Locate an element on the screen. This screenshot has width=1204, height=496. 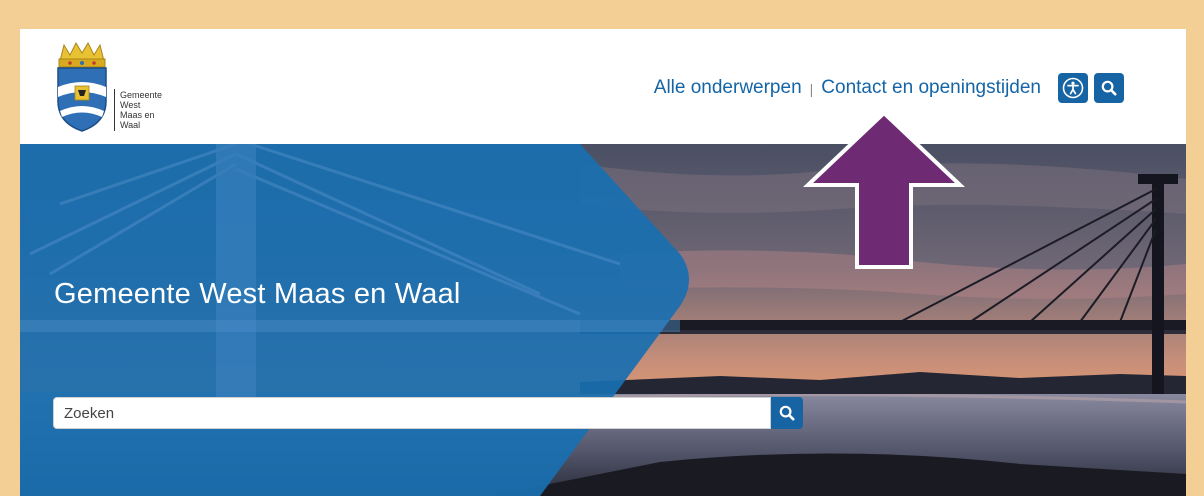
logo-line: Maas en is located at coordinates (137, 115).